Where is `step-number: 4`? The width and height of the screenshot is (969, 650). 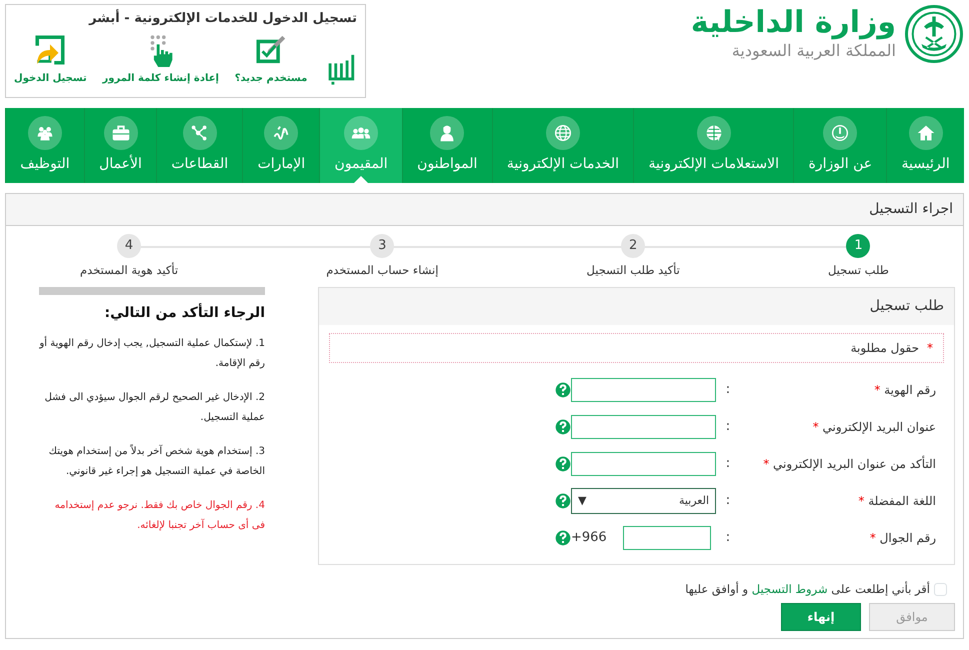 step-number: 4 is located at coordinates (129, 246).